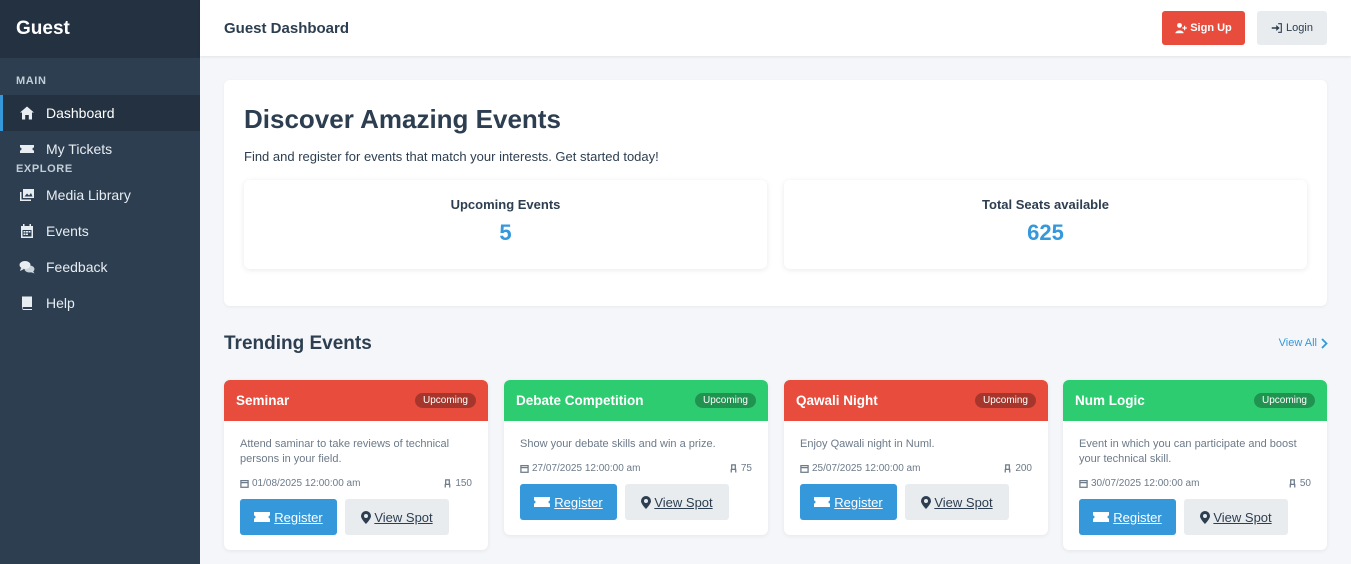  I want to click on event-date: 27/07/2025 12:00:00 am, so click(580, 468).